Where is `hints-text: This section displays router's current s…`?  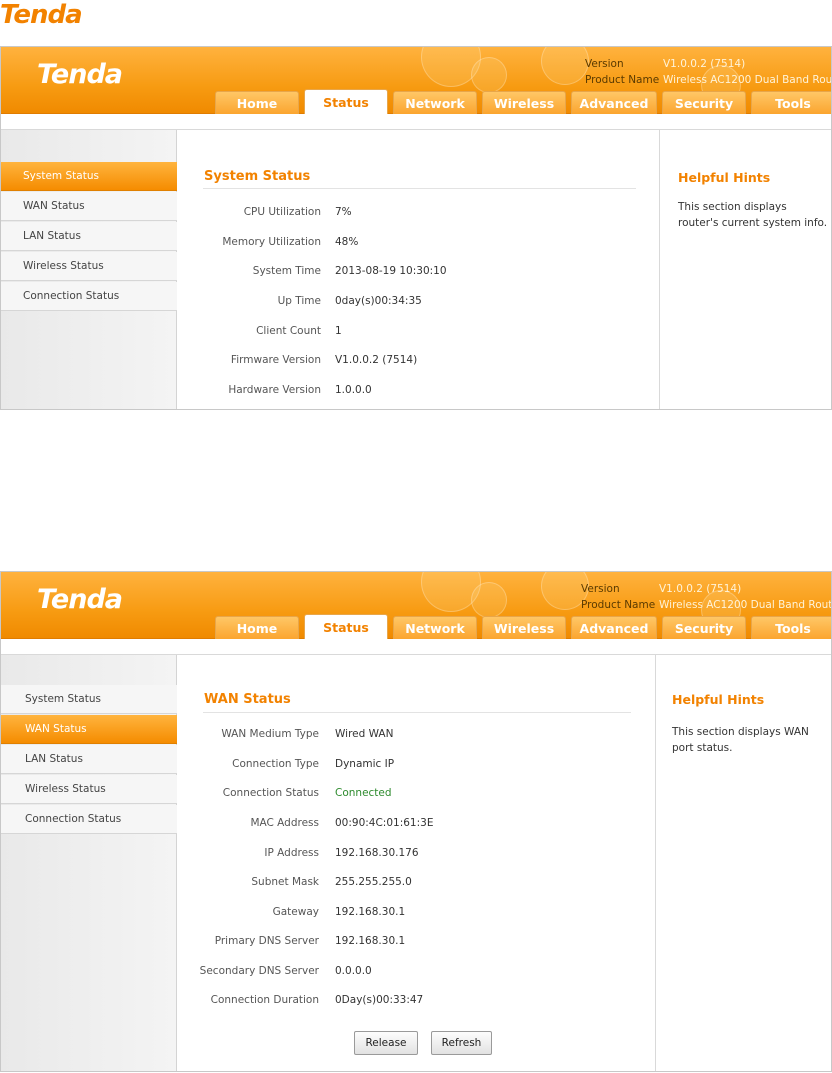
hints-text: This section displays router's current s… is located at coordinates (753, 215).